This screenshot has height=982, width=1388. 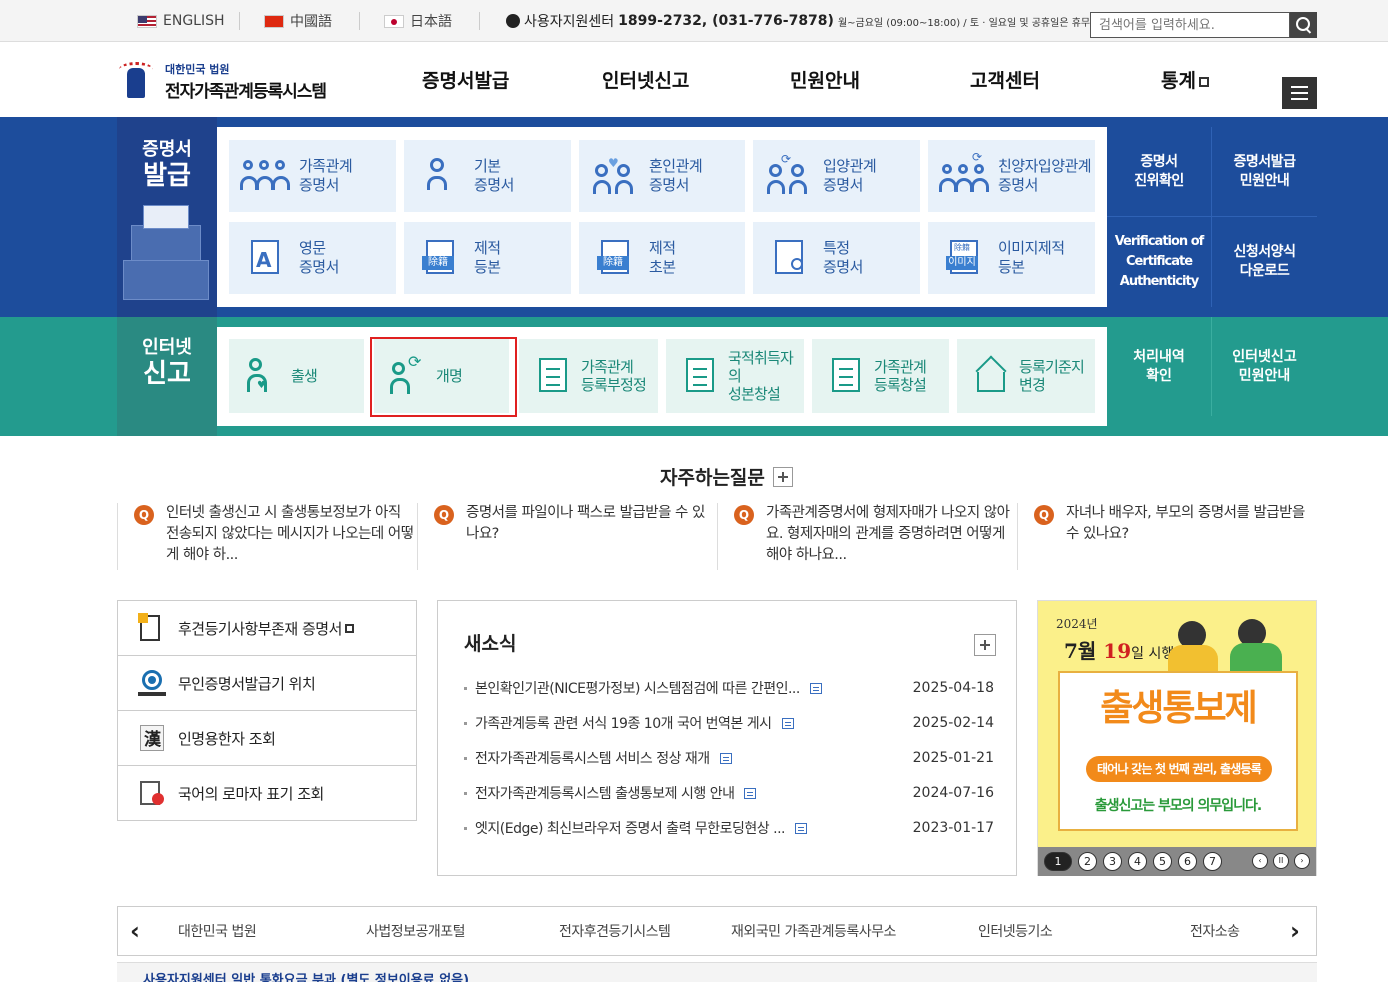 I want to click on cert-civil-guide-link: 증명서발급민원안내, so click(x=1264, y=172).